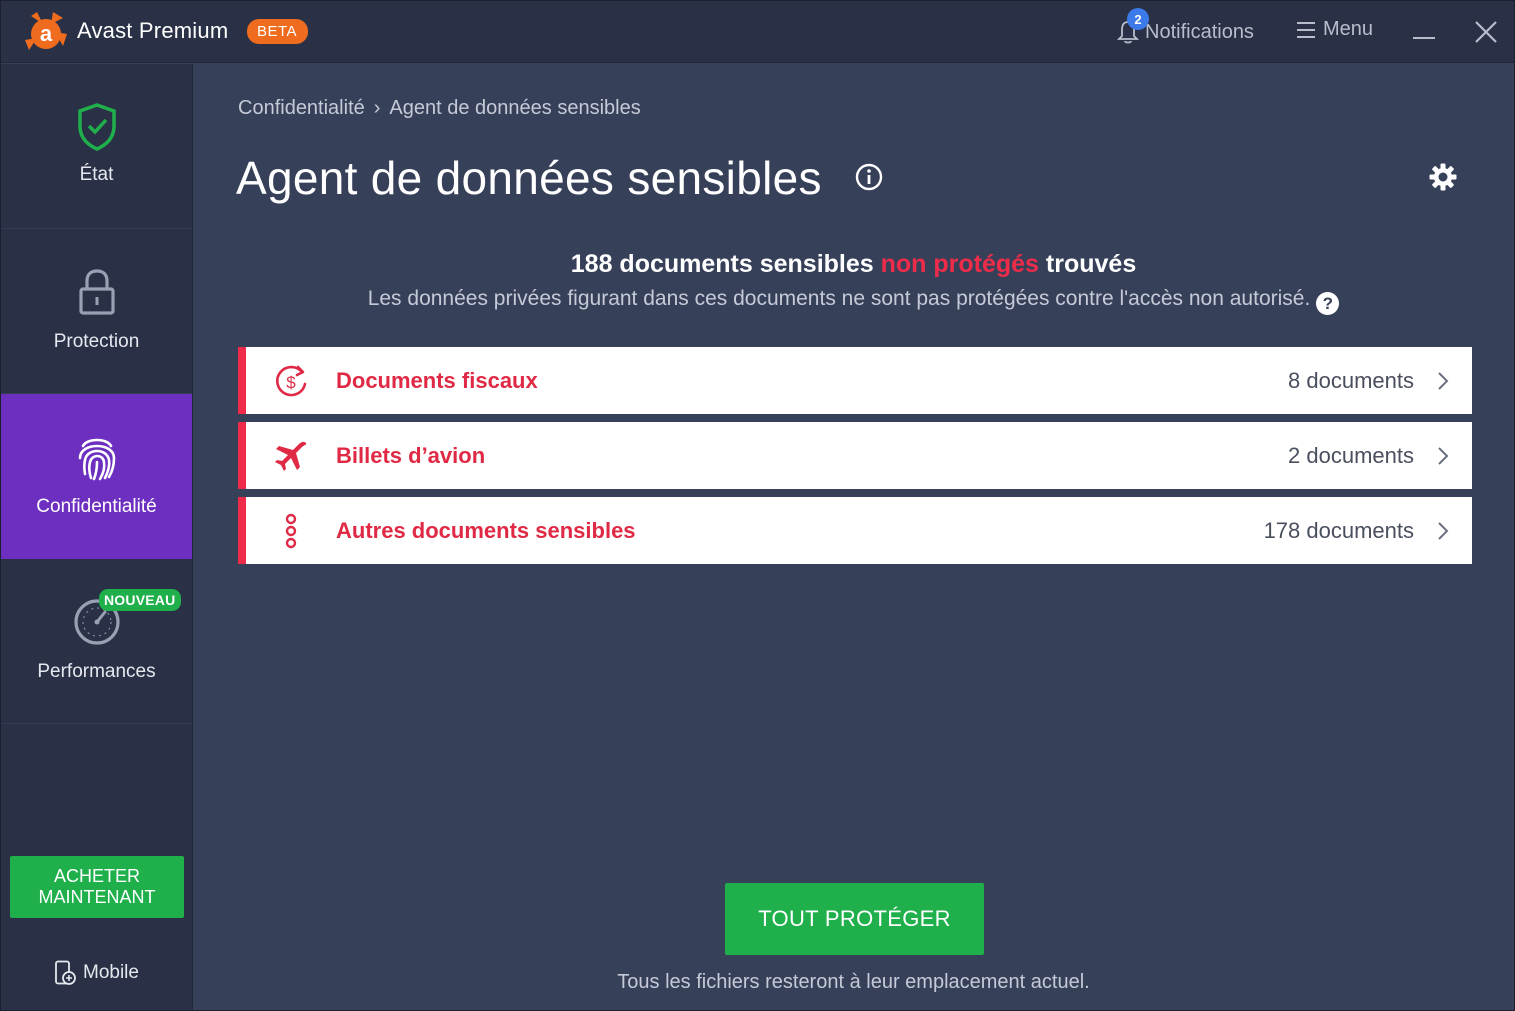 The image size is (1515, 1011). Describe the element at coordinates (96, 174) in the screenshot. I see `sidebar-item-label: État` at that location.